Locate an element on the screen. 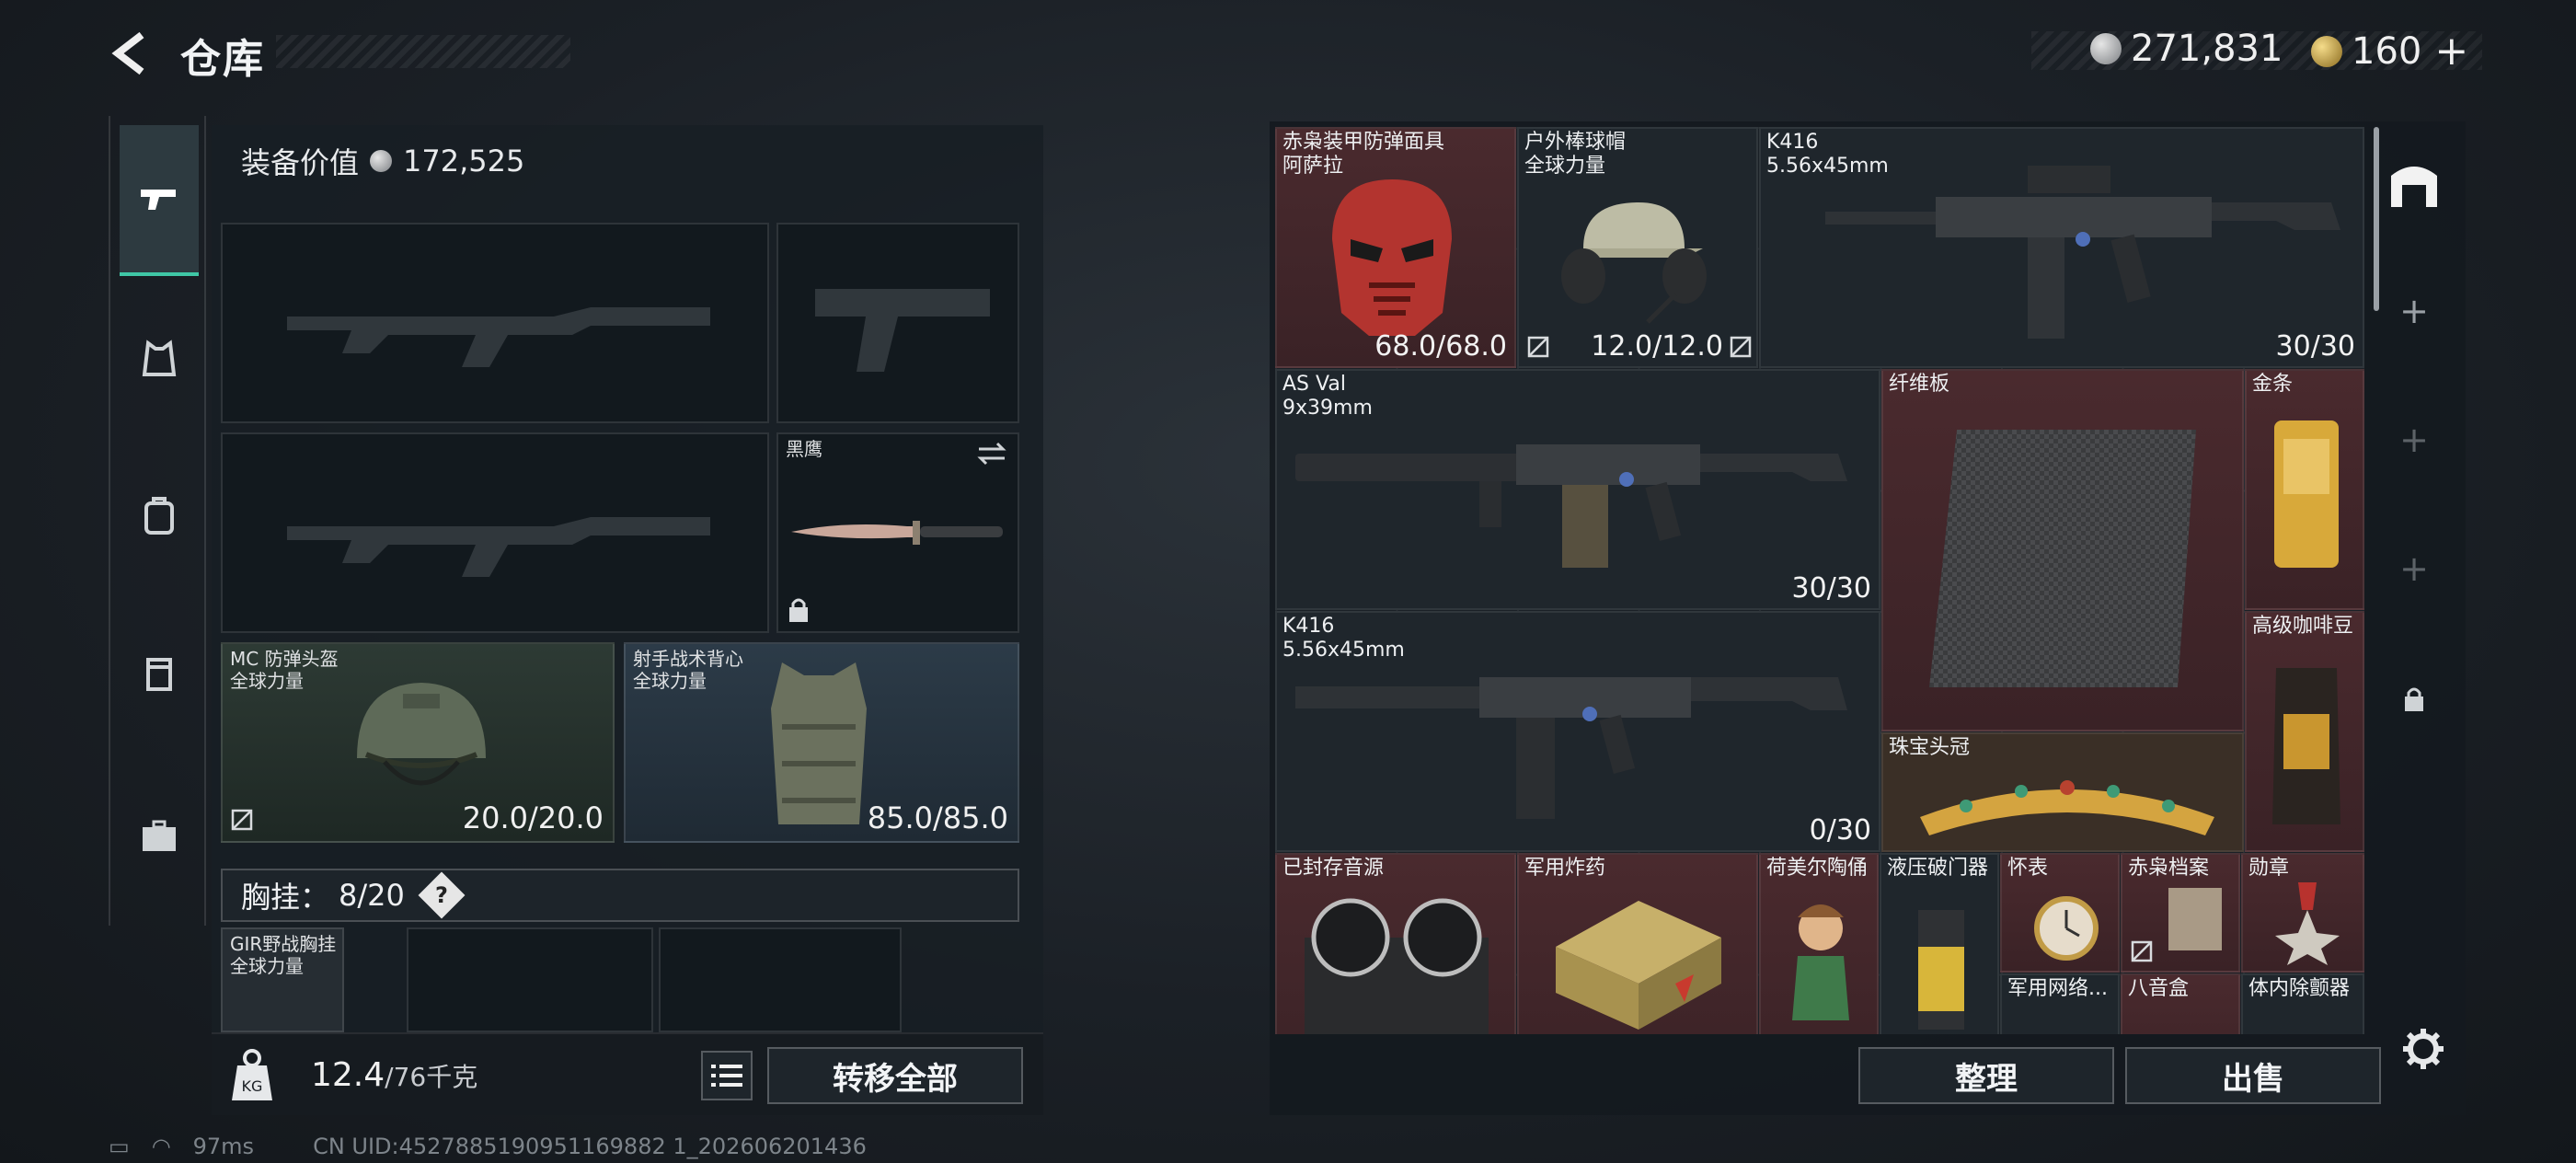 The image size is (2576, 1163). chest-rig-label: 胸挂： is located at coordinates (285, 898).